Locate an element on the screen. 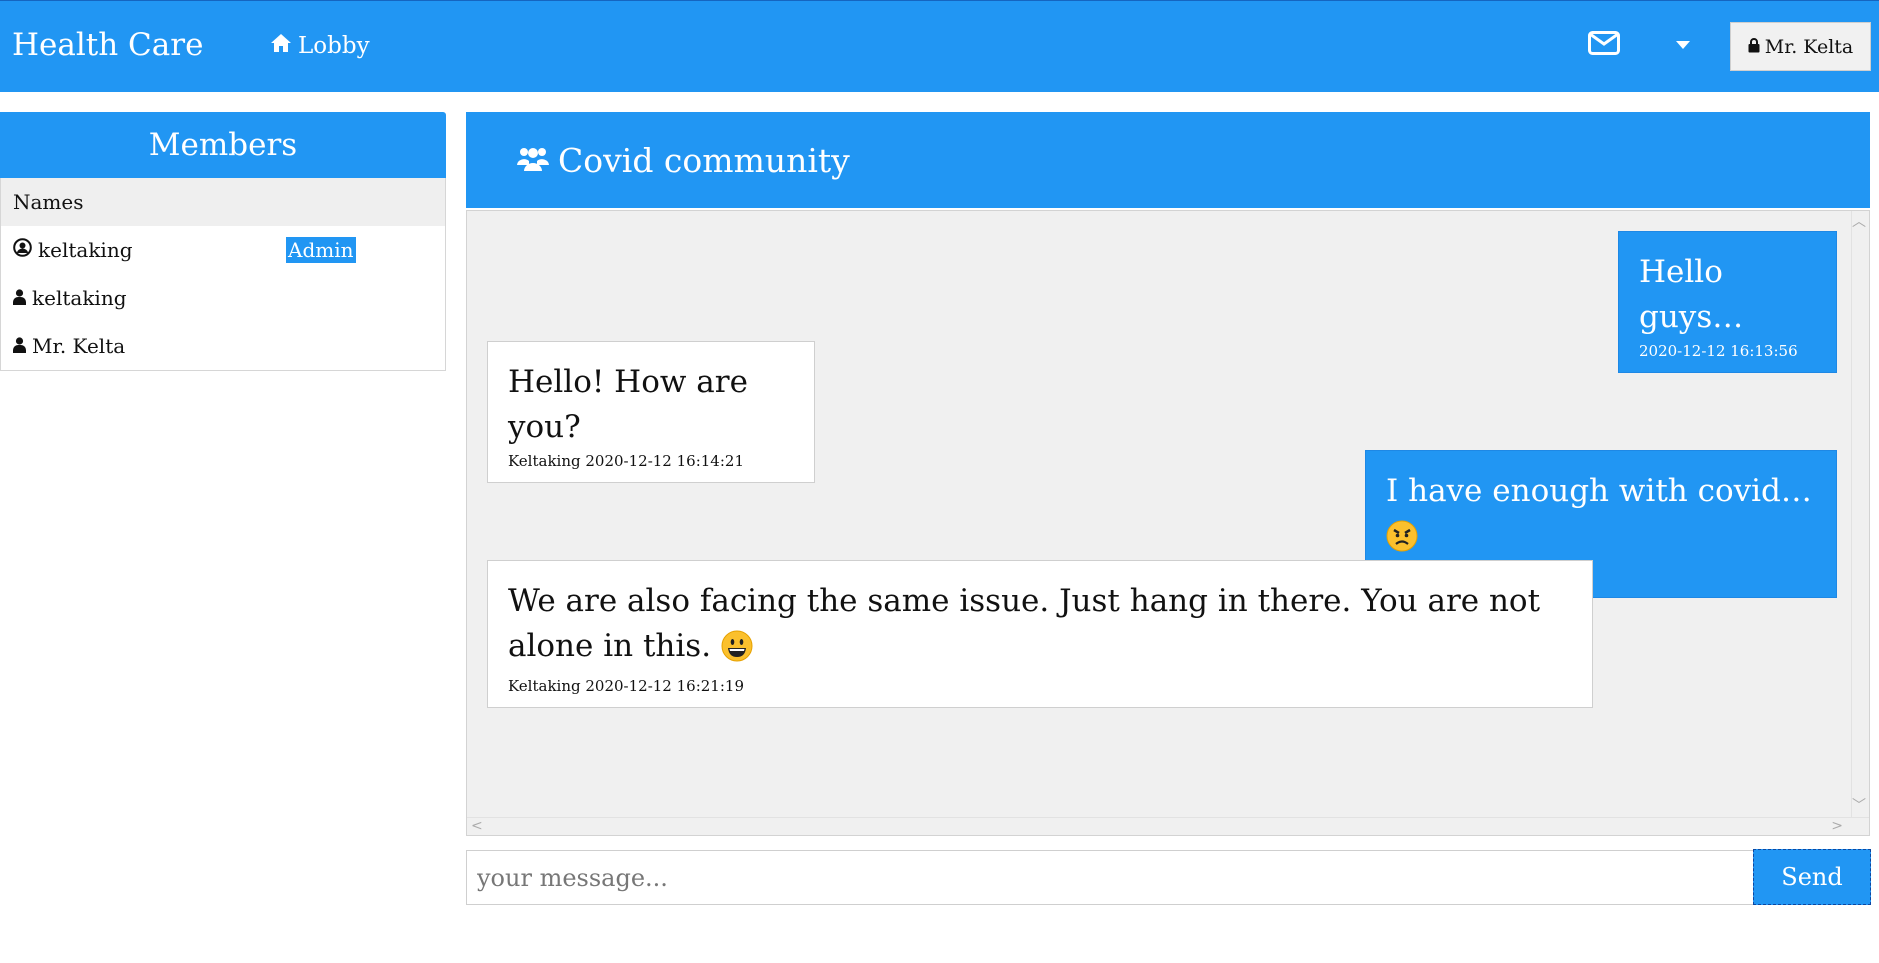 This screenshot has width=1879, height=963. envelope-icon is located at coordinates (1604, 45).